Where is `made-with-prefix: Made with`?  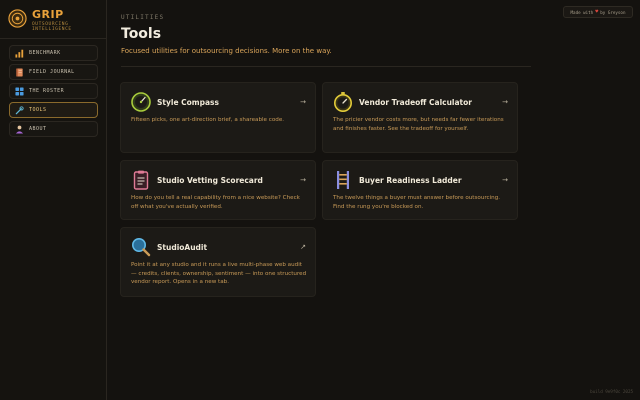
made-with-prefix: Made with is located at coordinates (582, 12).